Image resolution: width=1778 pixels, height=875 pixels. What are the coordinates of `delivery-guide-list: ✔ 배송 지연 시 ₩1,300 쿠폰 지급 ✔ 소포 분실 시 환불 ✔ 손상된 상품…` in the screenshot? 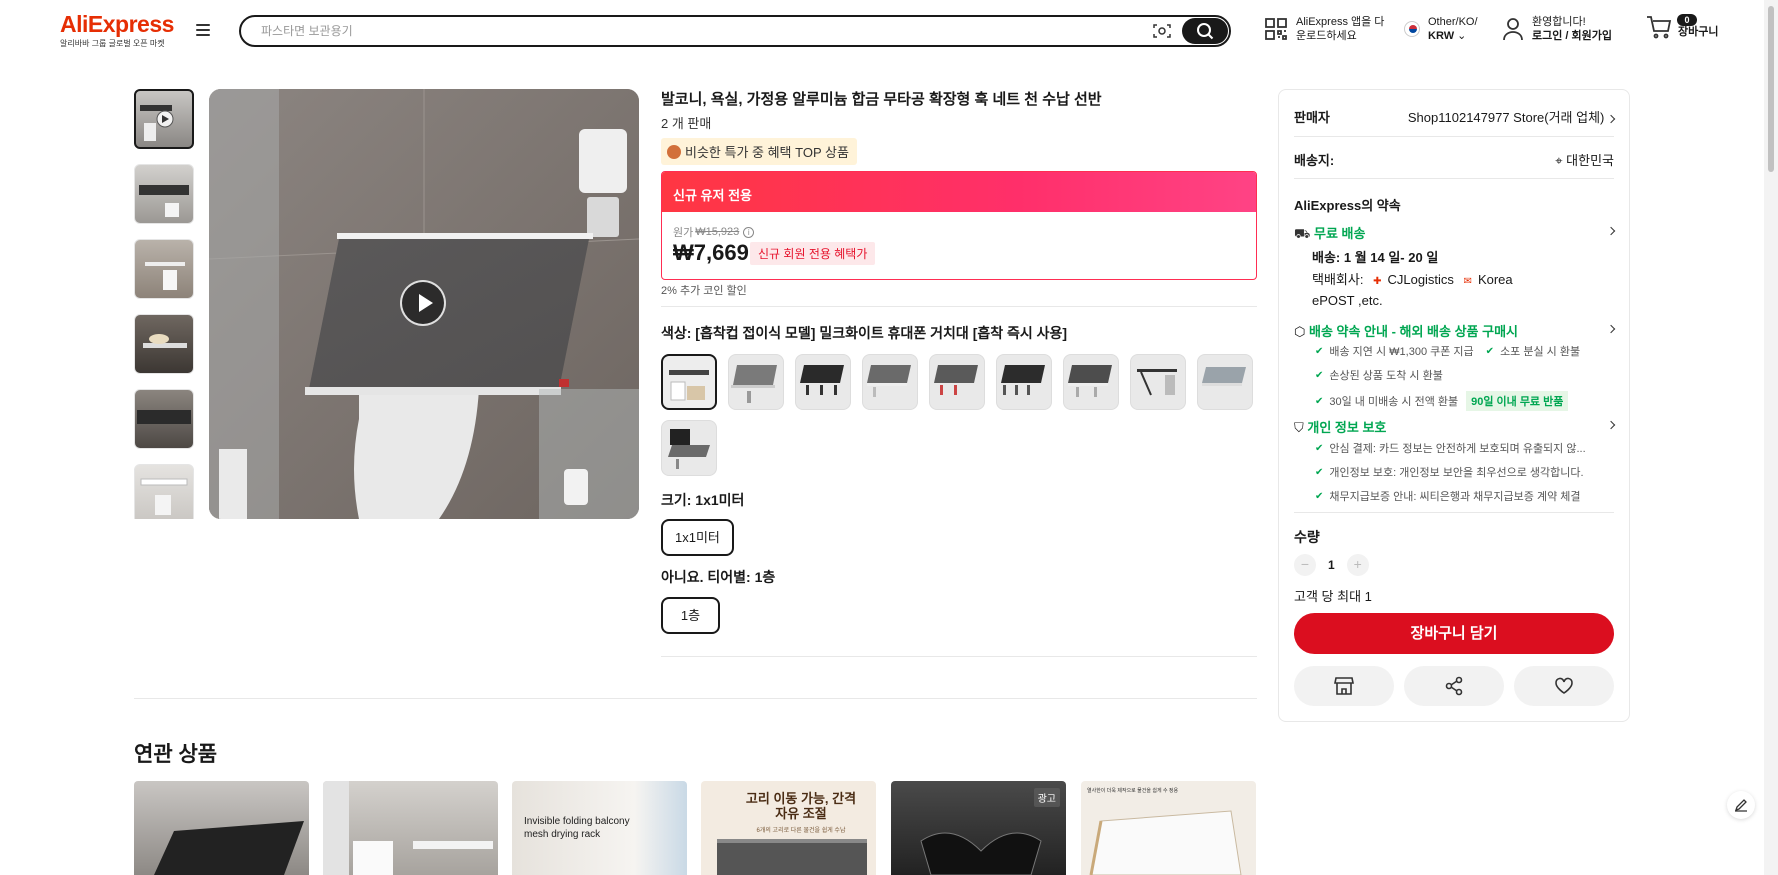 It's located at (1464, 381).